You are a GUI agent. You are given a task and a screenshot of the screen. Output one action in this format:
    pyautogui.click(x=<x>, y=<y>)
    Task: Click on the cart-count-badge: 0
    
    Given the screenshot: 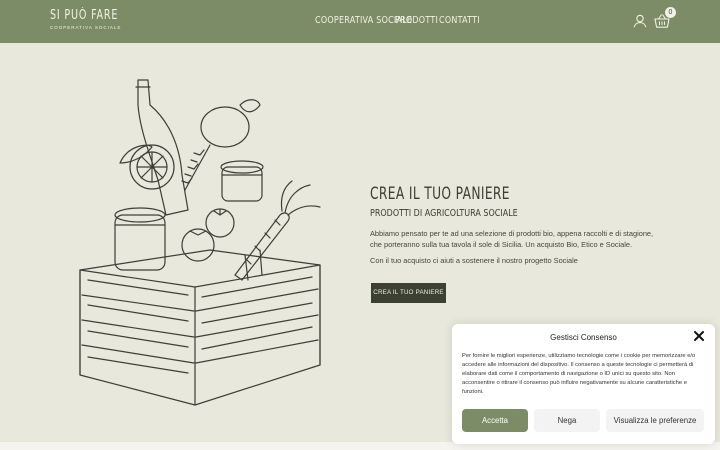 What is the action you would take?
    pyautogui.click(x=670, y=12)
    